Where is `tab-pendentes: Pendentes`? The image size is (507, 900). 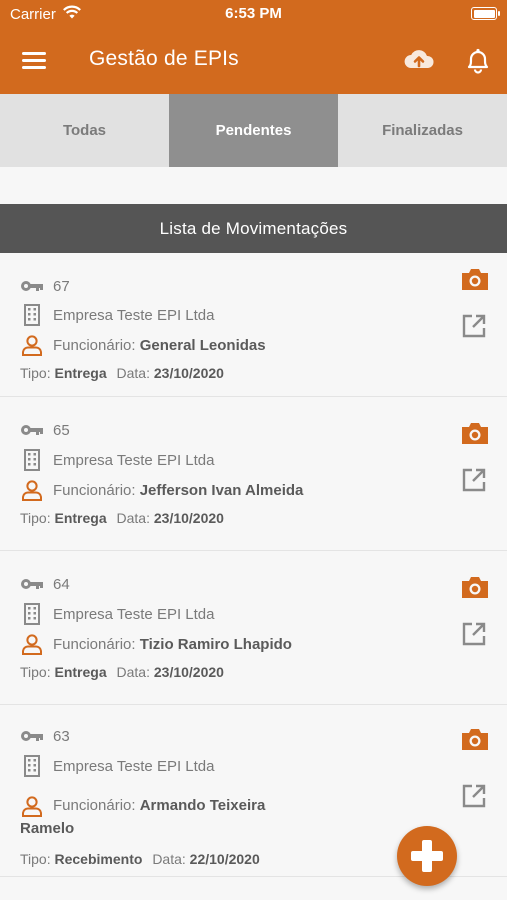
tab-pendentes: Pendentes is located at coordinates (253, 130).